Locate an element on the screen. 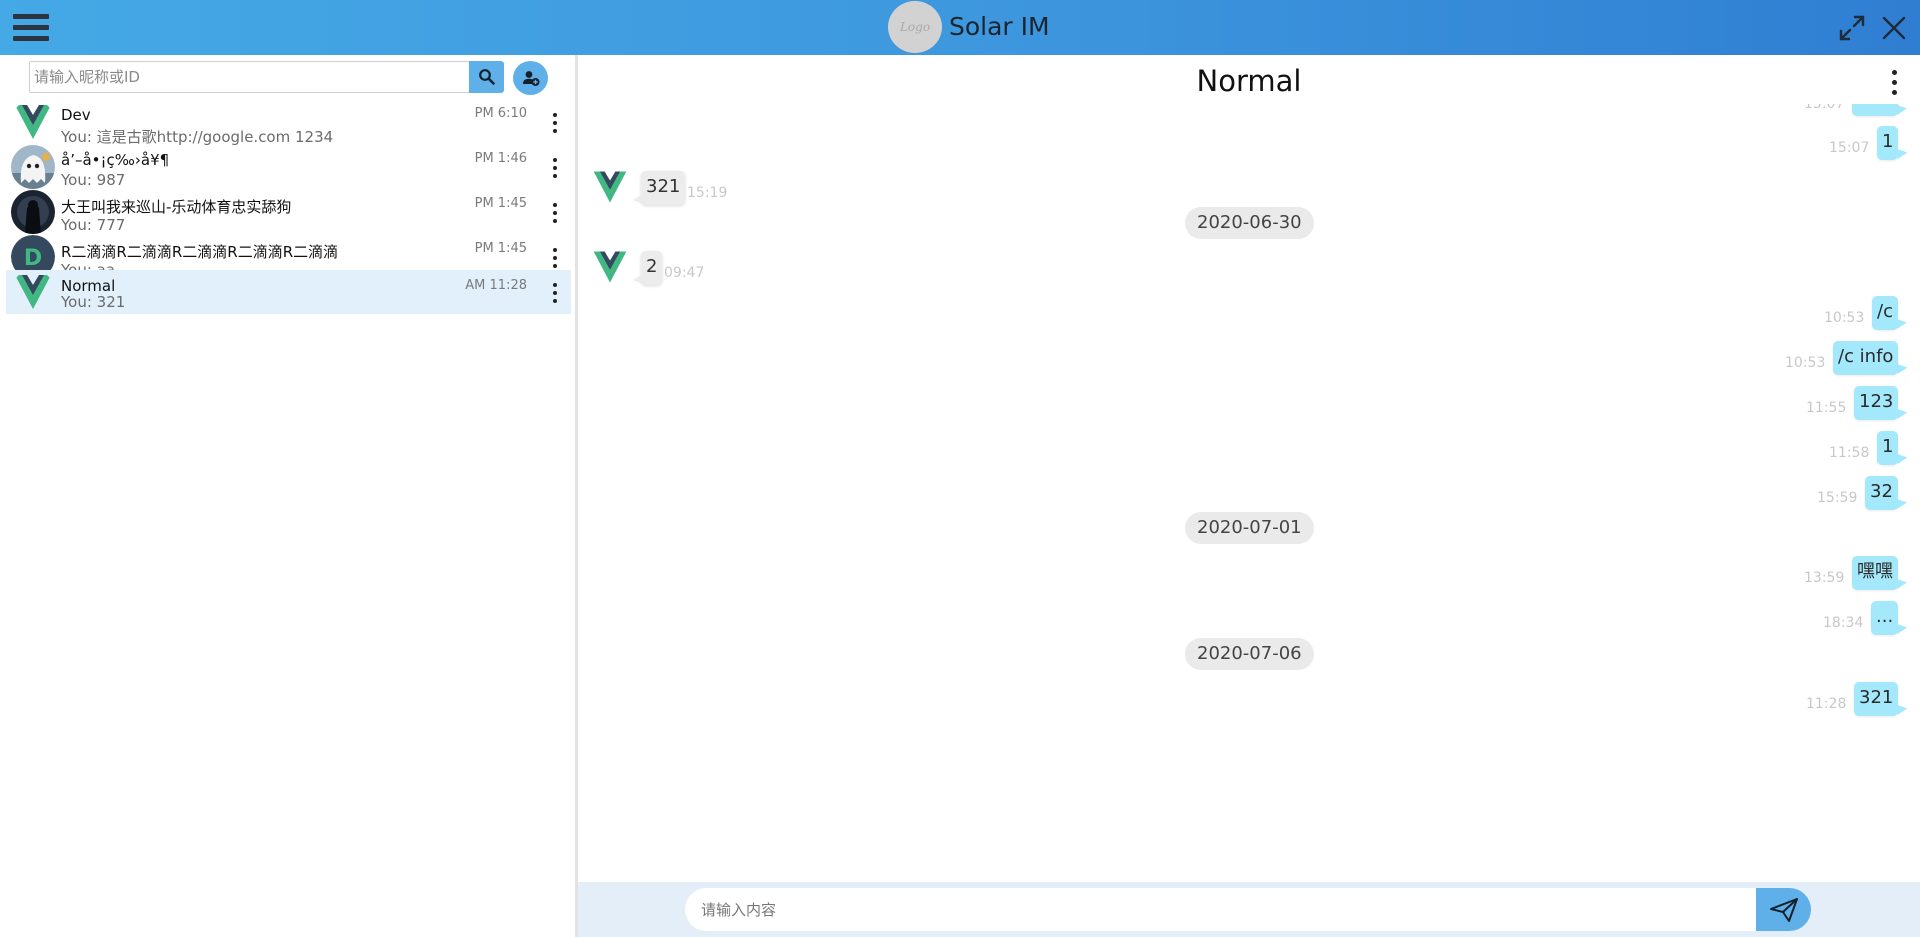 The width and height of the screenshot is (1920, 937). outgoing-message: 32 is located at coordinates (1881, 493).